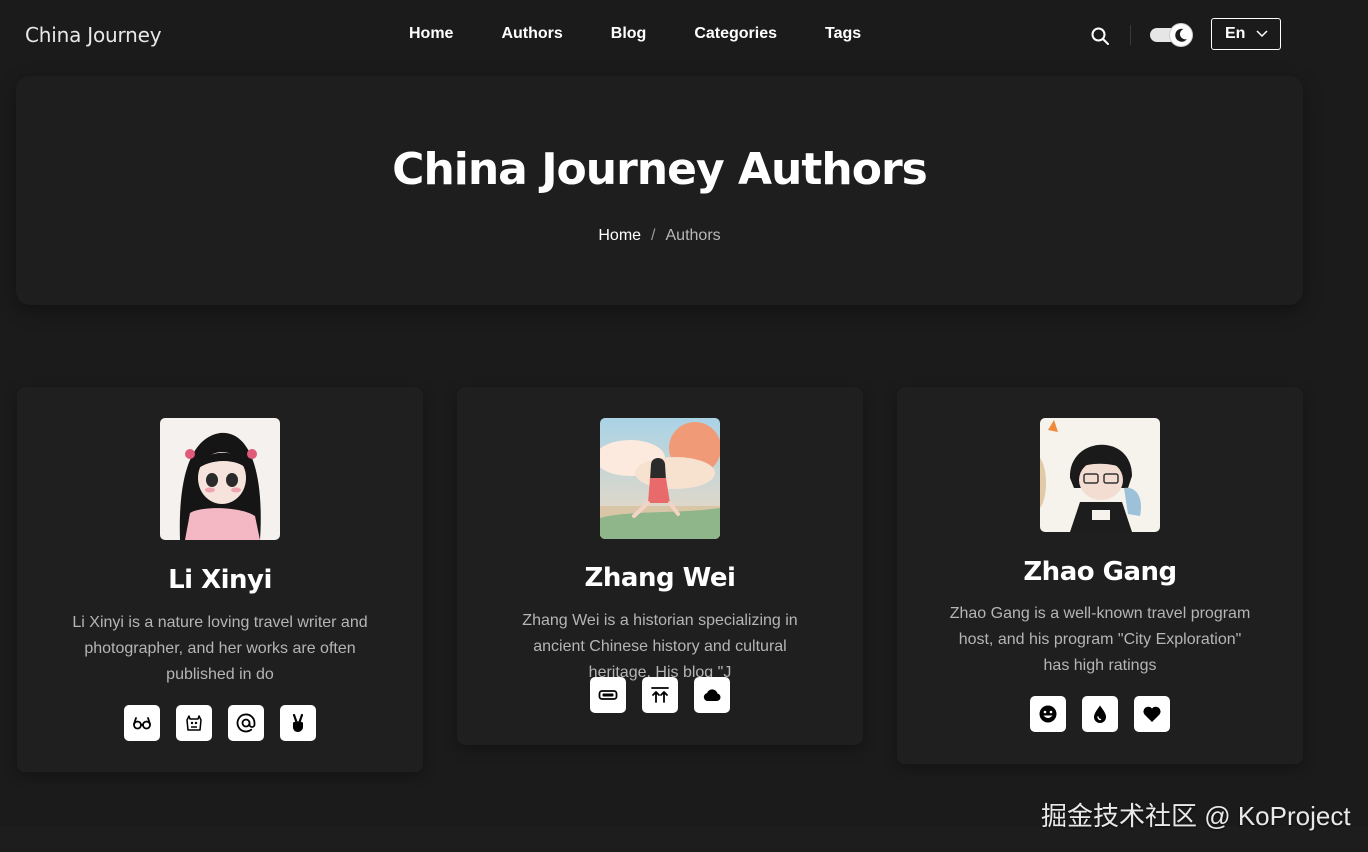 This screenshot has height=852, width=1368. Describe the element at coordinates (531, 34) in the screenshot. I see `nav-authors: Authors` at that location.